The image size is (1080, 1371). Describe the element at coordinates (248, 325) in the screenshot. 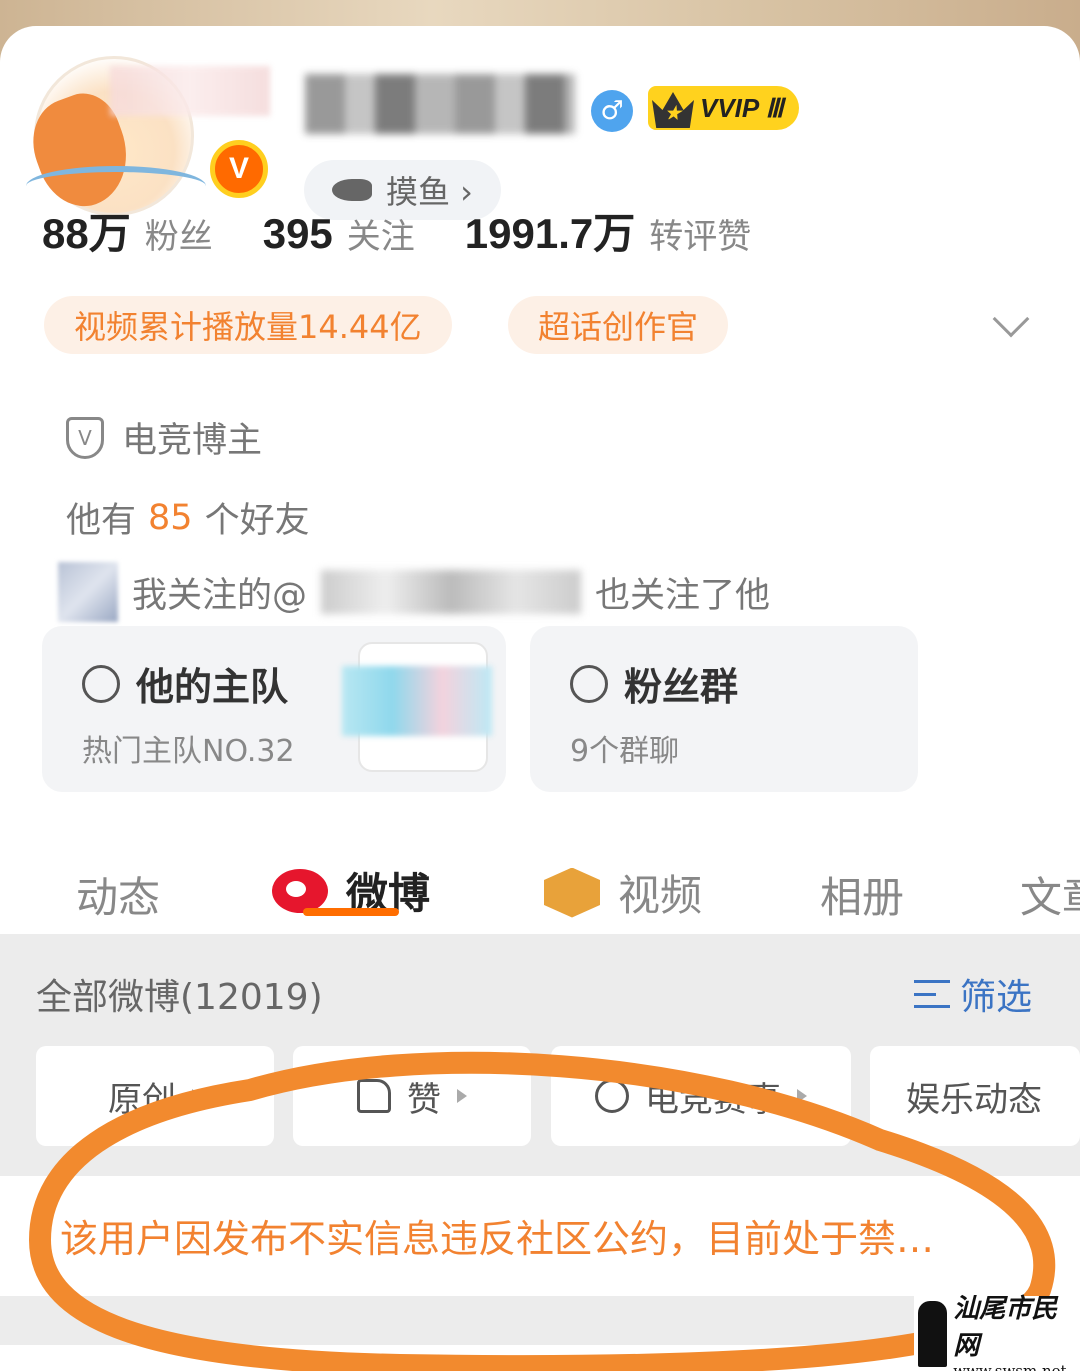

I see `video-plays-badge: 视频累计播放量14.44亿` at that location.